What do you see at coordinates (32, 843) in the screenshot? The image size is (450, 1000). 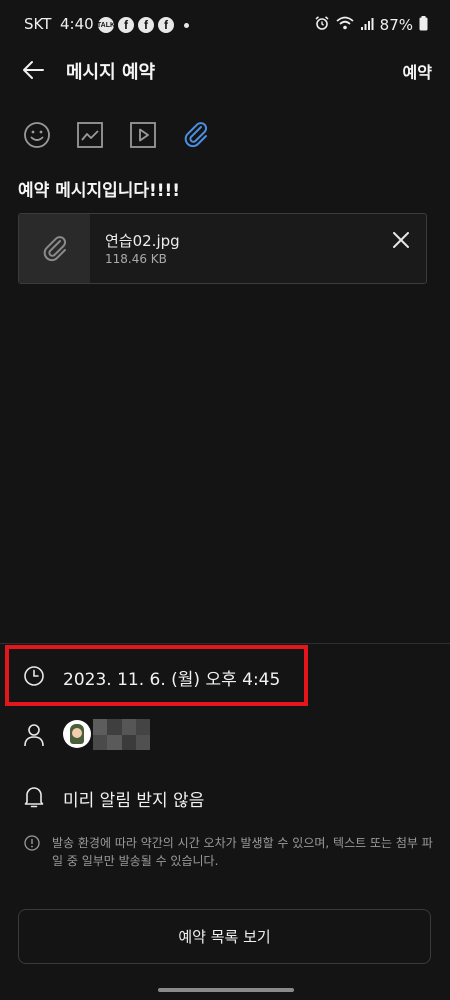 I see `info-icon` at bounding box center [32, 843].